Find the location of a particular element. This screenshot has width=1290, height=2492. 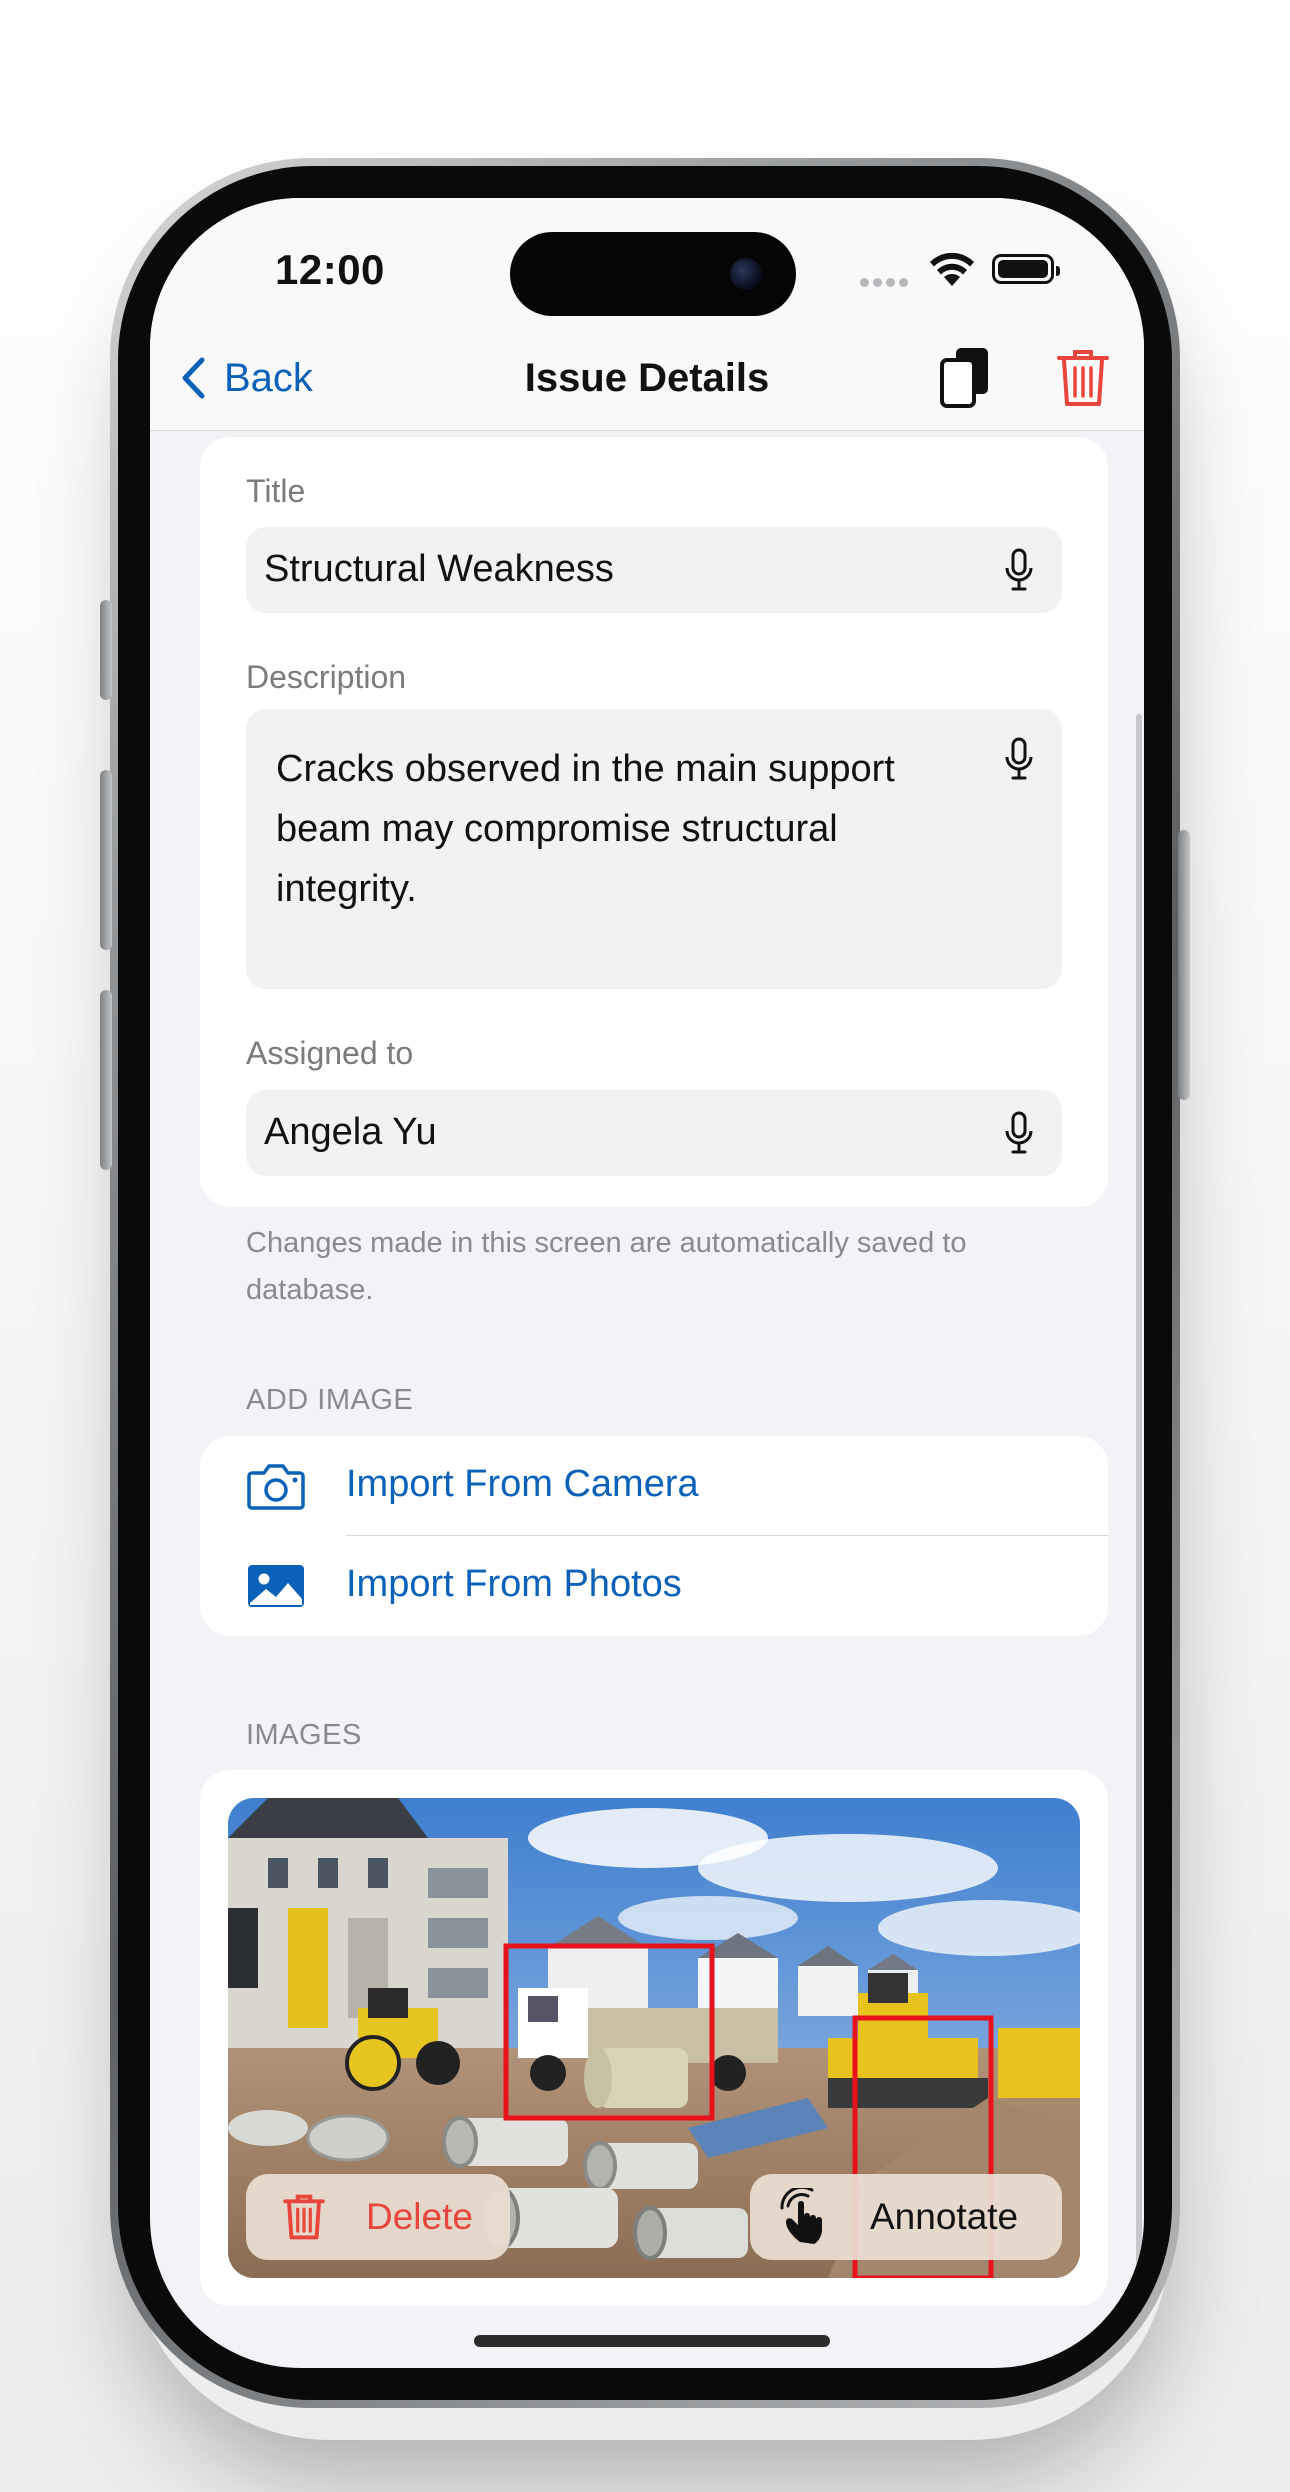

assigned-value: Angela Yu is located at coordinates (350, 1132).